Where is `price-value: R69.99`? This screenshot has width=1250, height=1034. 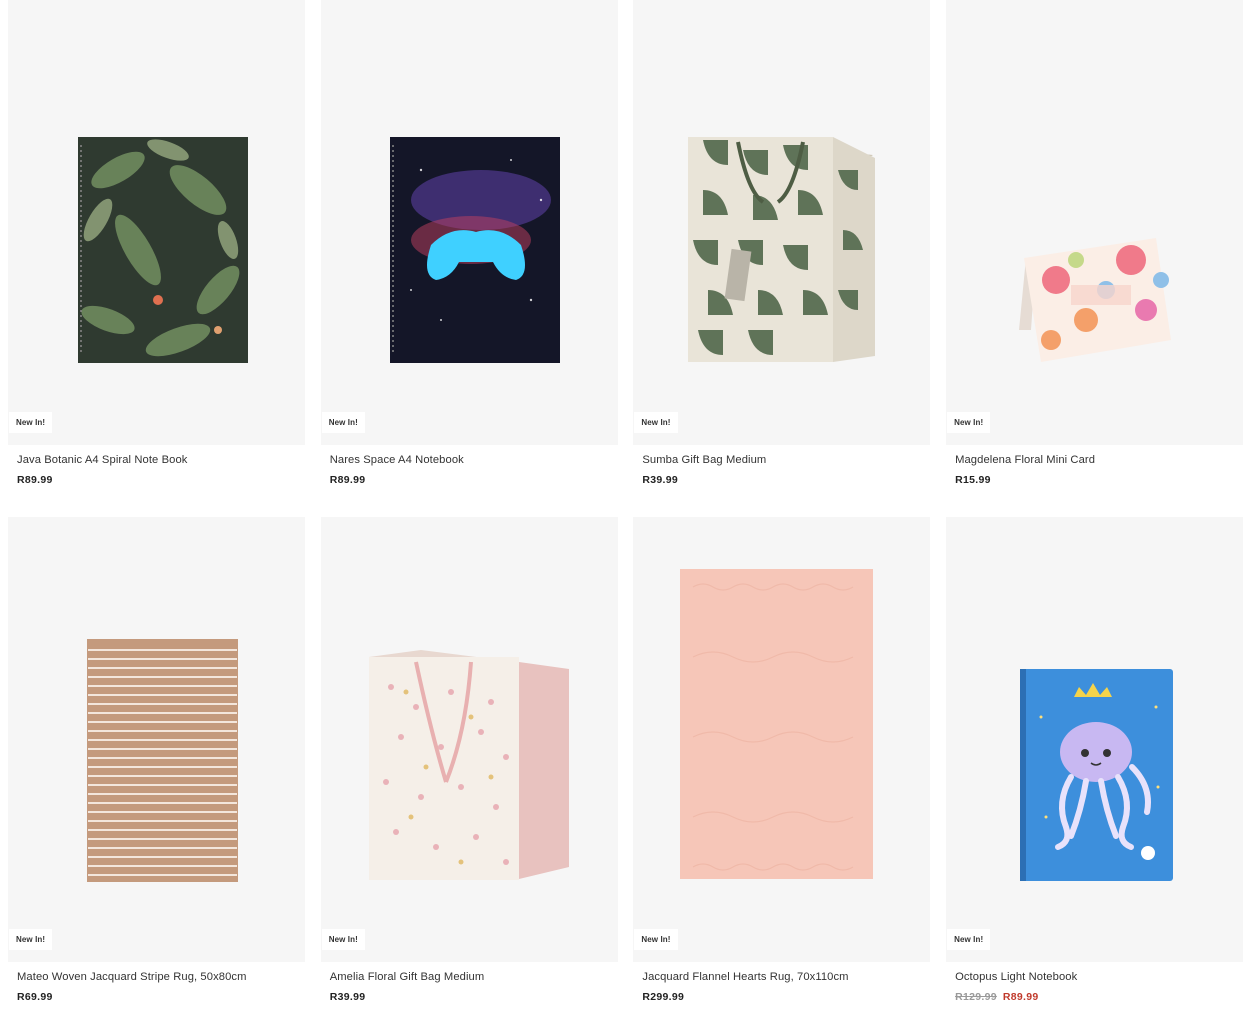
price-value: R69.99 is located at coordinates (35, 997).